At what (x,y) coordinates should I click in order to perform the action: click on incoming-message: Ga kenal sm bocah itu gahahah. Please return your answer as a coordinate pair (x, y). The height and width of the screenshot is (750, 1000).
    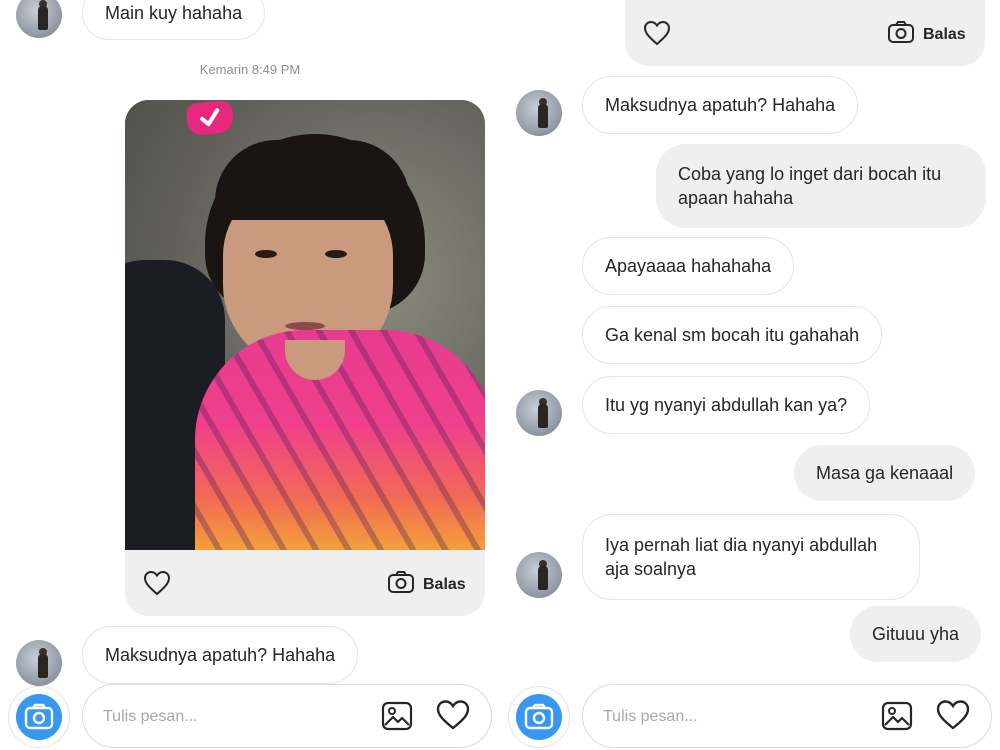
    Looking at the image, I should click on (732, 335).